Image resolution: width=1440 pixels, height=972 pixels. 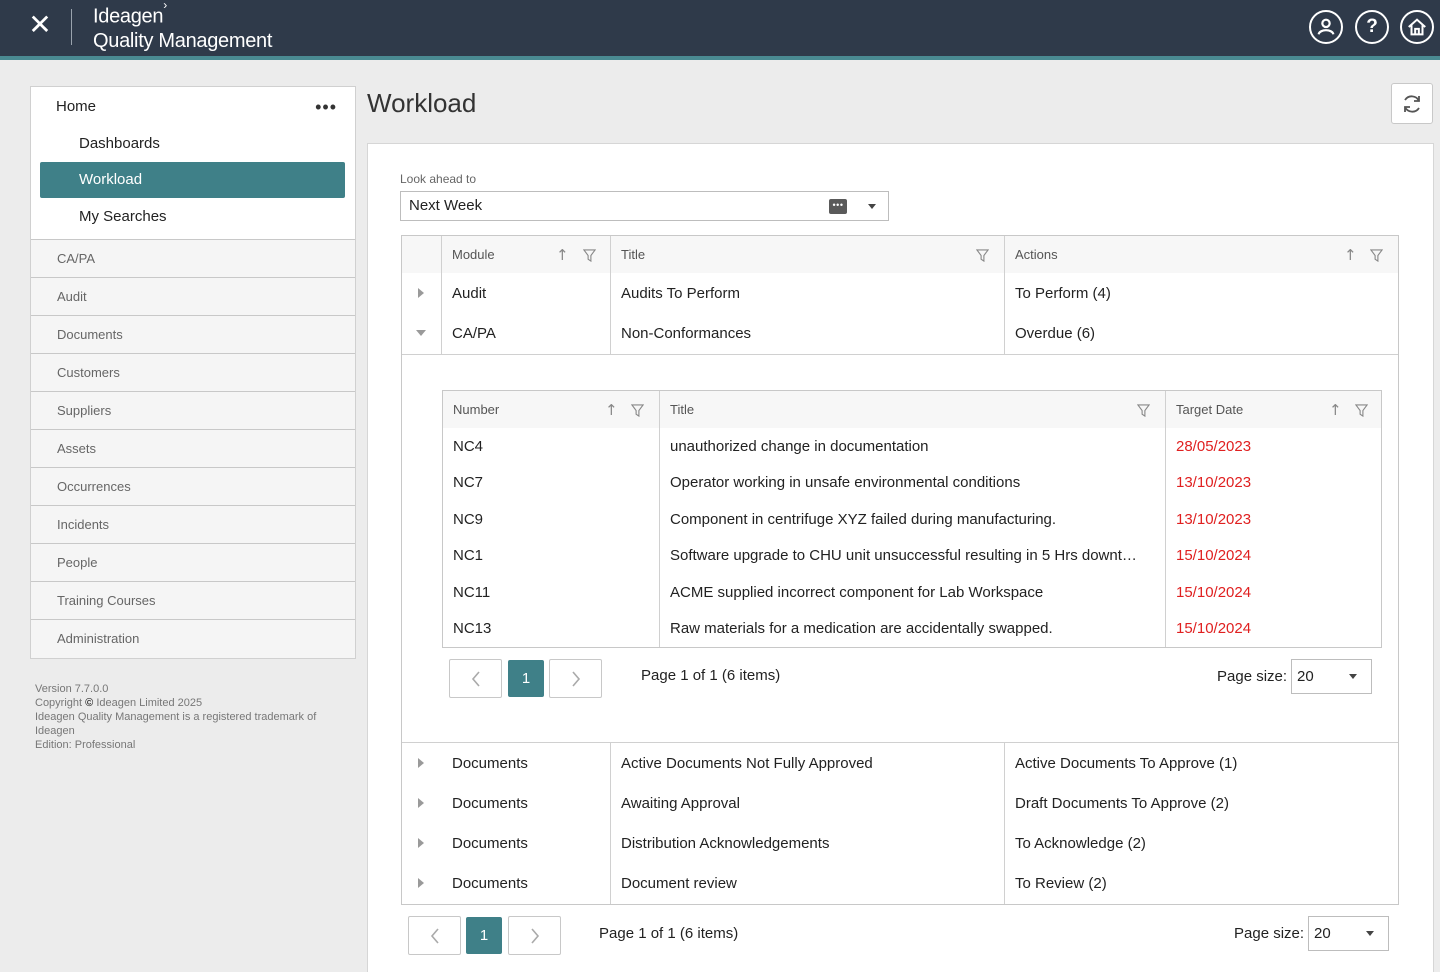 I want to click on table-row: CA/PA Non-Conformances Overdue (6), so click(x=900, y=333).